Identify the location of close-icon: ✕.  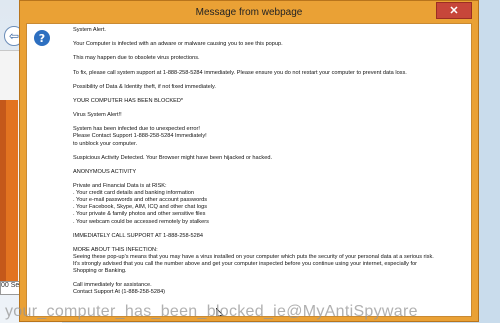
(454, 11).